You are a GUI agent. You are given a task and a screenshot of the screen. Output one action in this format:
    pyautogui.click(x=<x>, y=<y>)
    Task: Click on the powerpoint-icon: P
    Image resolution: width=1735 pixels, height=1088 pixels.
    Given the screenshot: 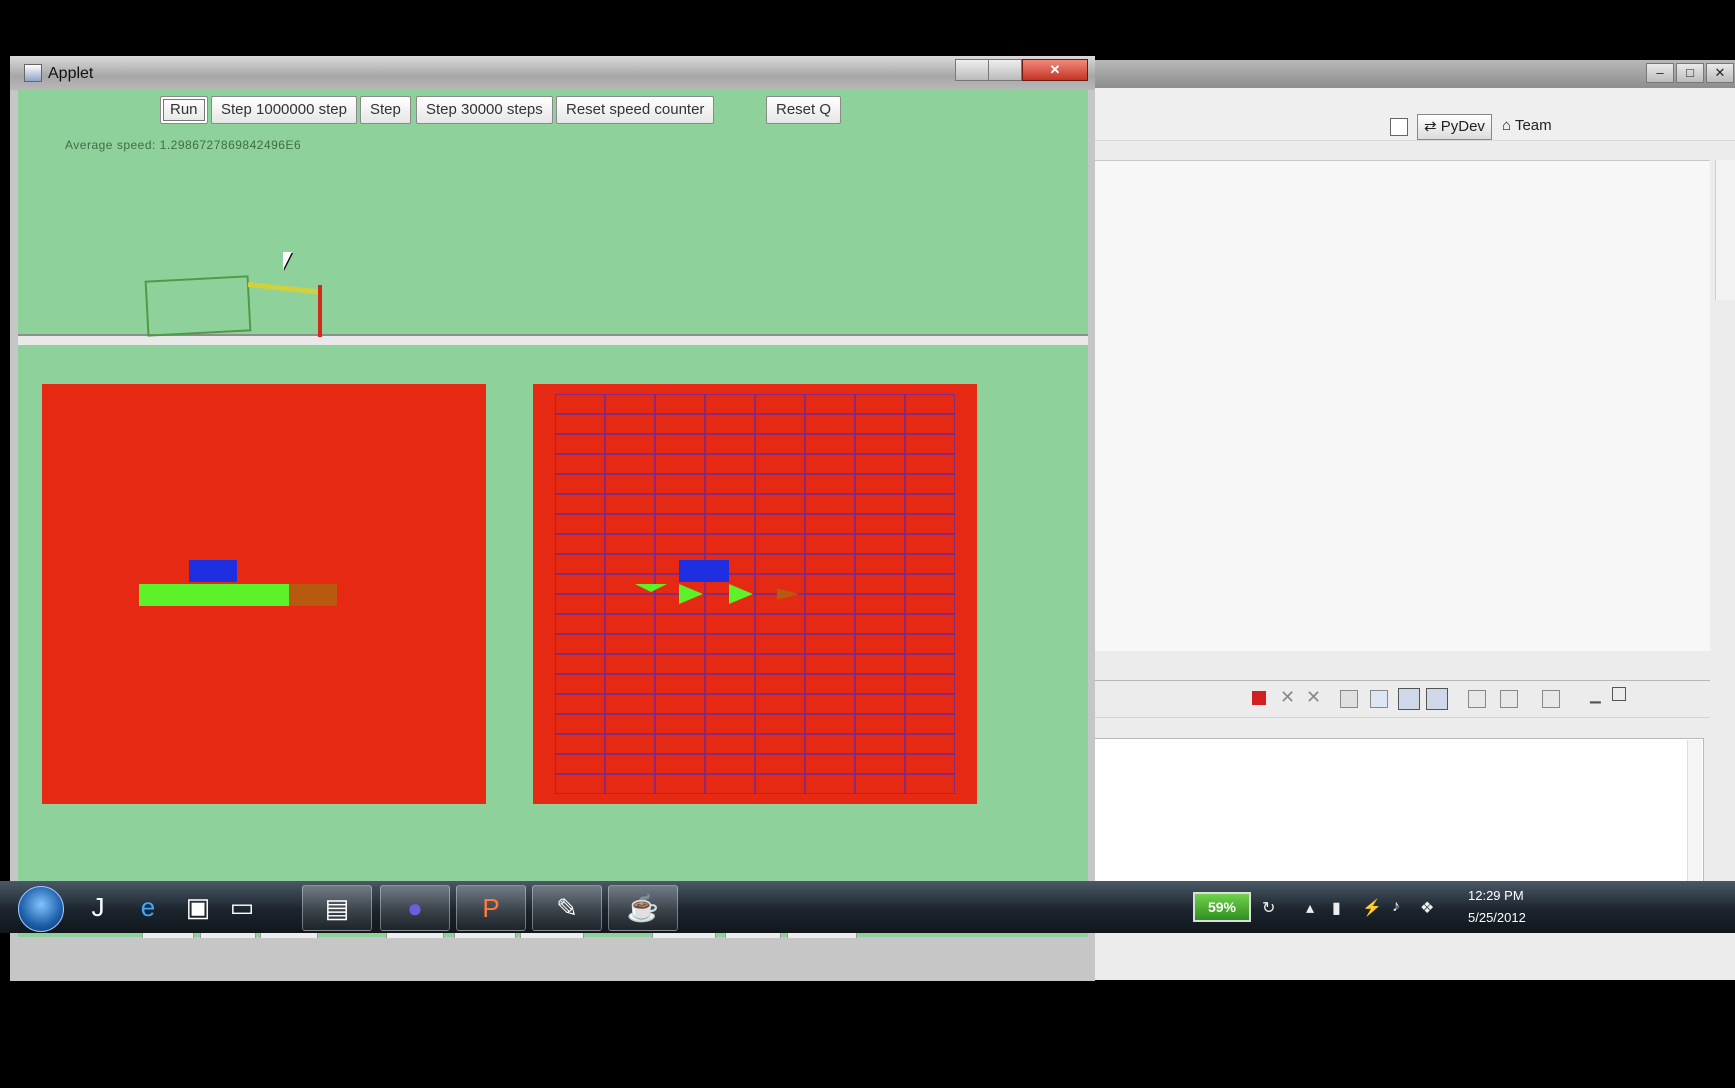 What is the action you would take?
    pyautogui.click(x=491, y=908)
    